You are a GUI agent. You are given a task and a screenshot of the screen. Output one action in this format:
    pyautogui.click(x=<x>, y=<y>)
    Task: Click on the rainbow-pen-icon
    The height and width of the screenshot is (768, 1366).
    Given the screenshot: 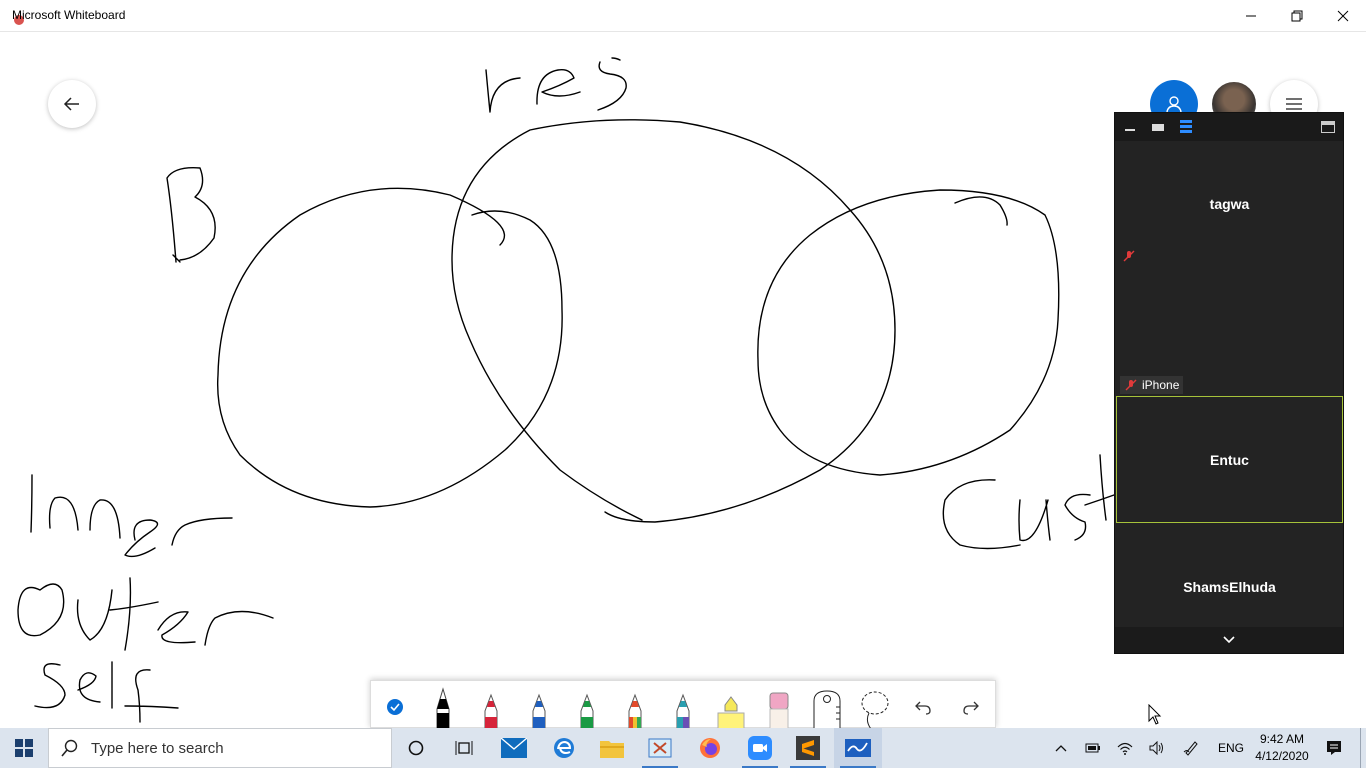 What is the action you would take?
    pyautogui.click(x=635, y=711)
    